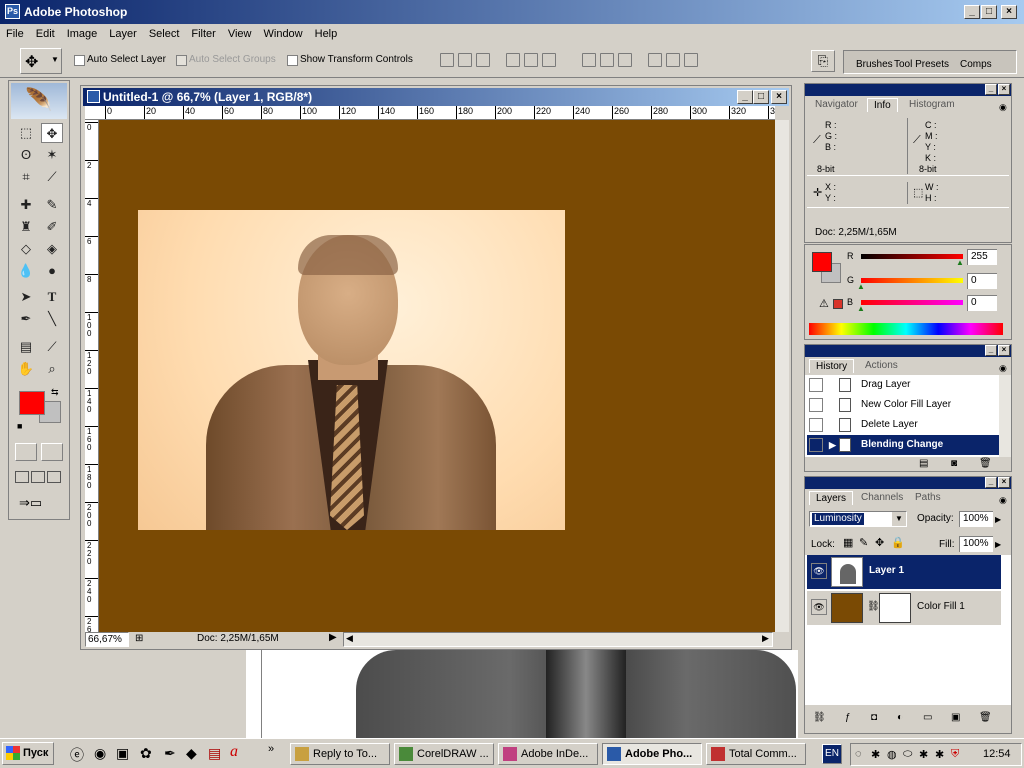  I want to click on file-browser-icon: ⎘, so click(823, 61).